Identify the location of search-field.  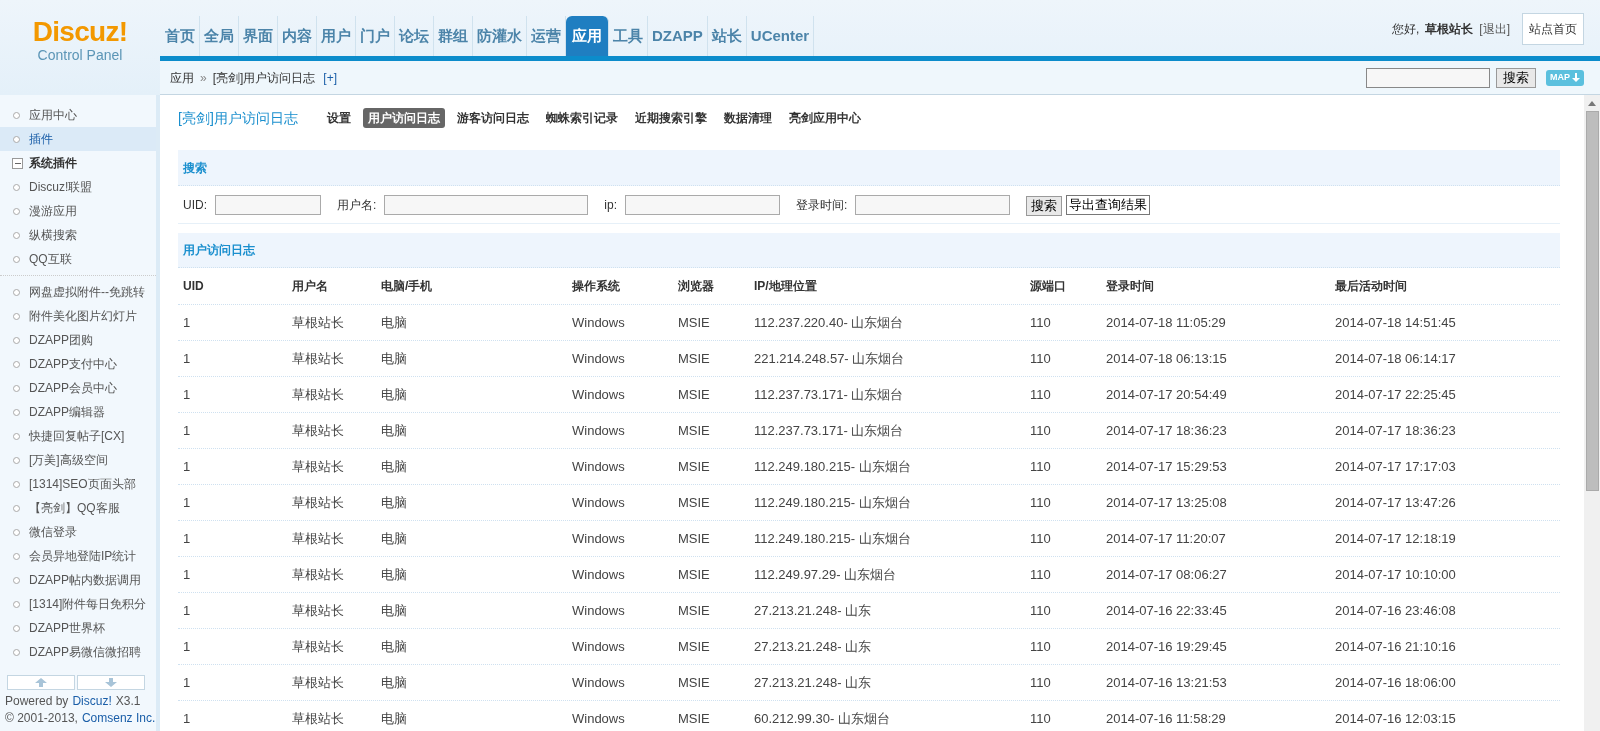
(1428, 77).